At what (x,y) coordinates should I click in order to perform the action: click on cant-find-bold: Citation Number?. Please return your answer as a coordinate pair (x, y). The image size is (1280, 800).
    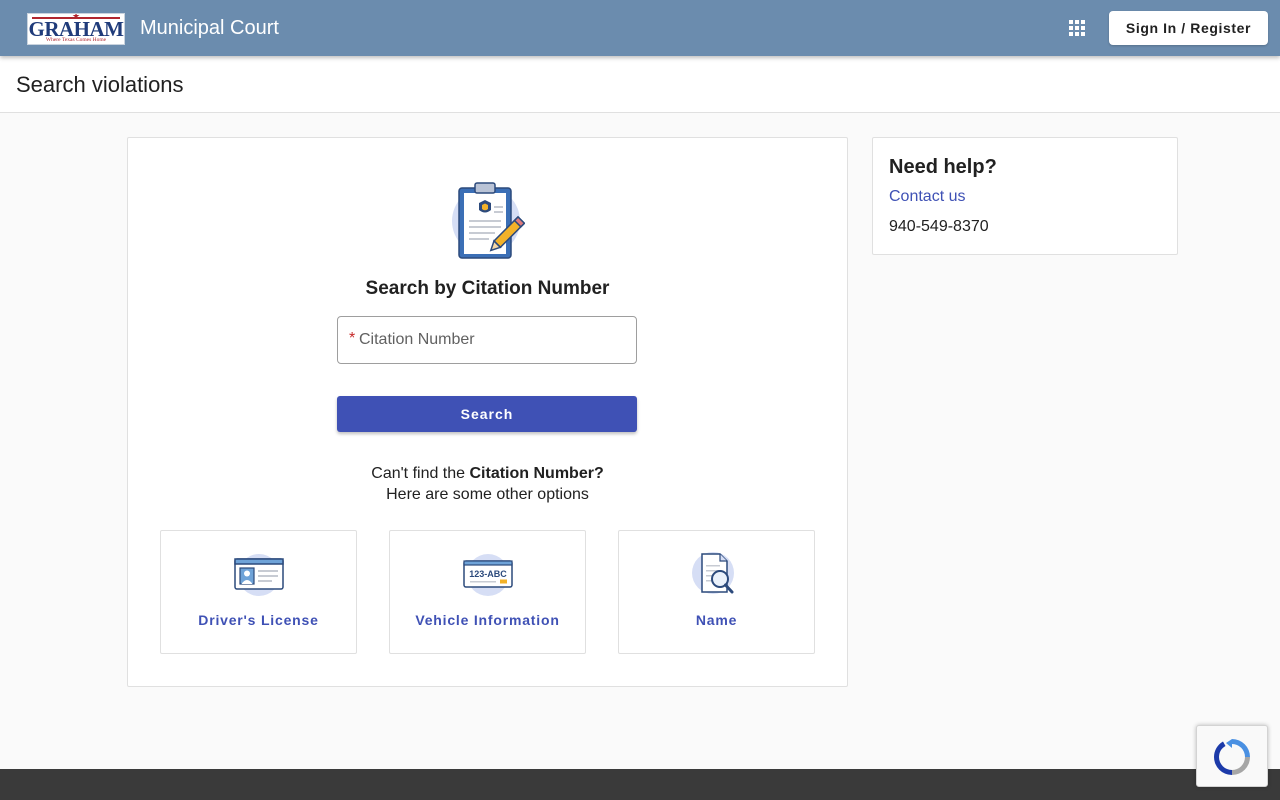
    Looking at the image, I should click on (536, 473).